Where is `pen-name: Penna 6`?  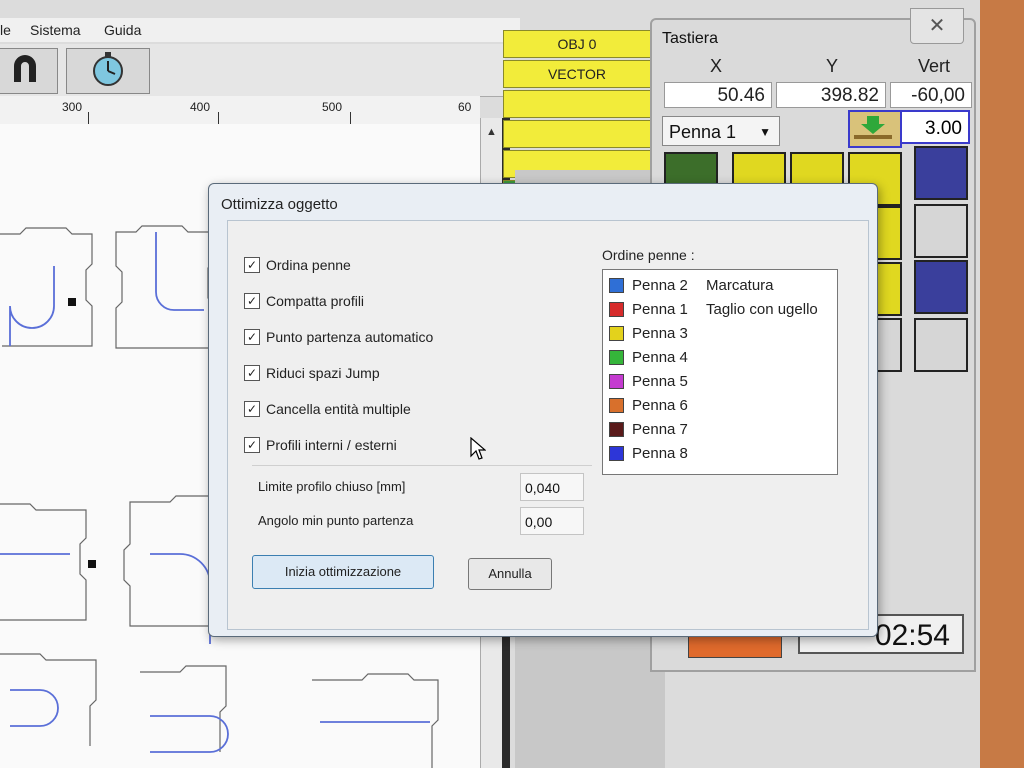
pen-name: Penna 6 is located at coordinates (660, 405).